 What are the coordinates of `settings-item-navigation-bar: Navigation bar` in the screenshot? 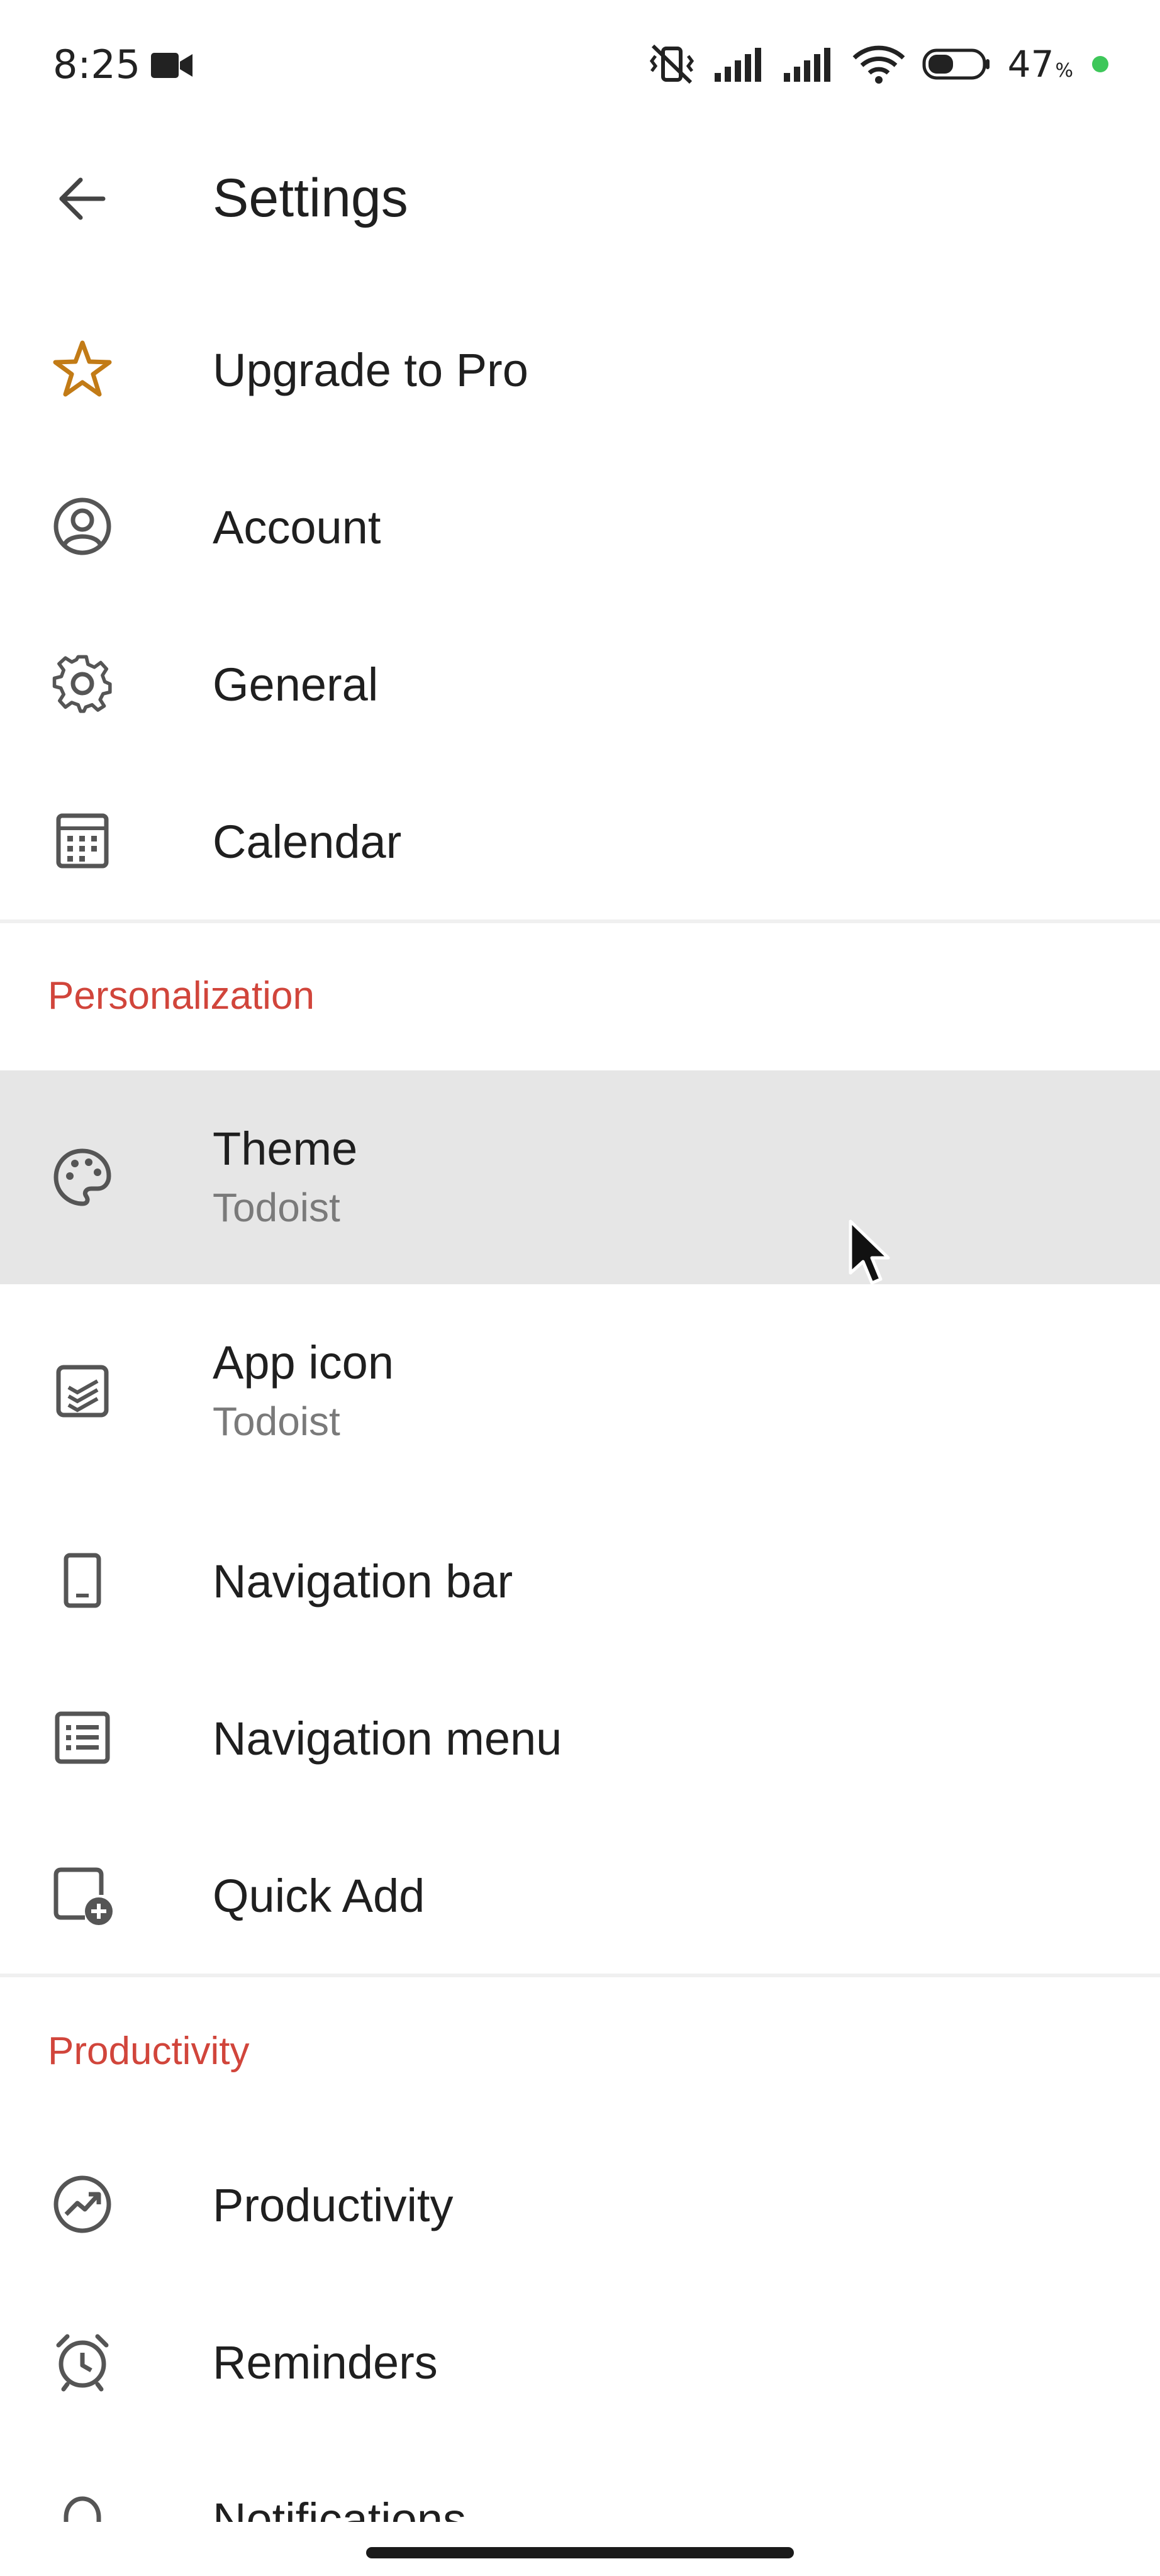 It's located at (580, 1580).